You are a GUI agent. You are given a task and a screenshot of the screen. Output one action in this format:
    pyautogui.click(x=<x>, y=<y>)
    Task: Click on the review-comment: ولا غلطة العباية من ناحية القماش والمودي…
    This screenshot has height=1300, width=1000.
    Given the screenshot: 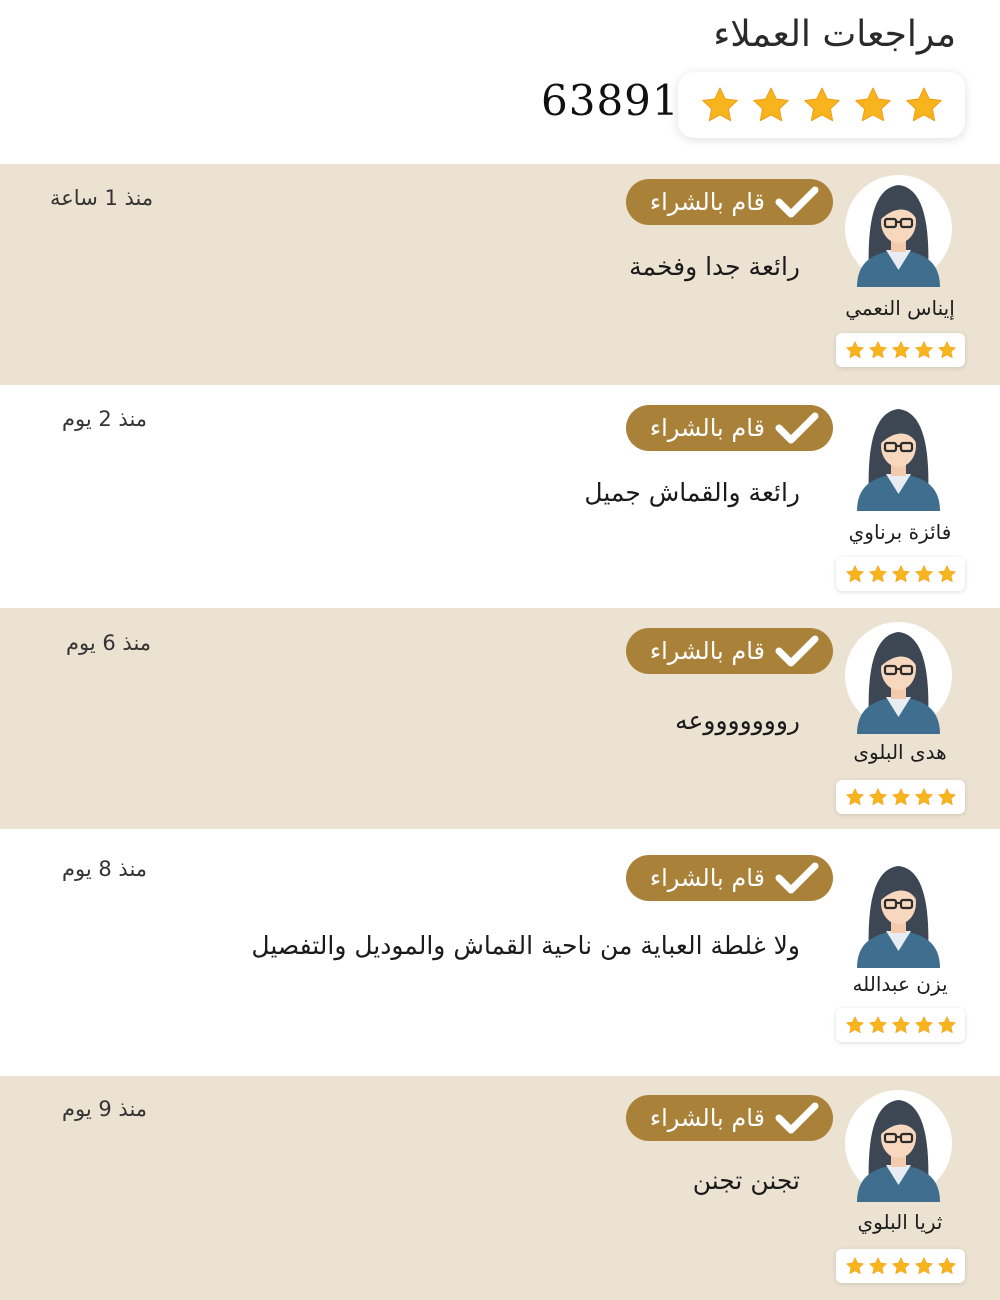 What is the action you would take?
    pyautogui.click(x=525, y=945)
    